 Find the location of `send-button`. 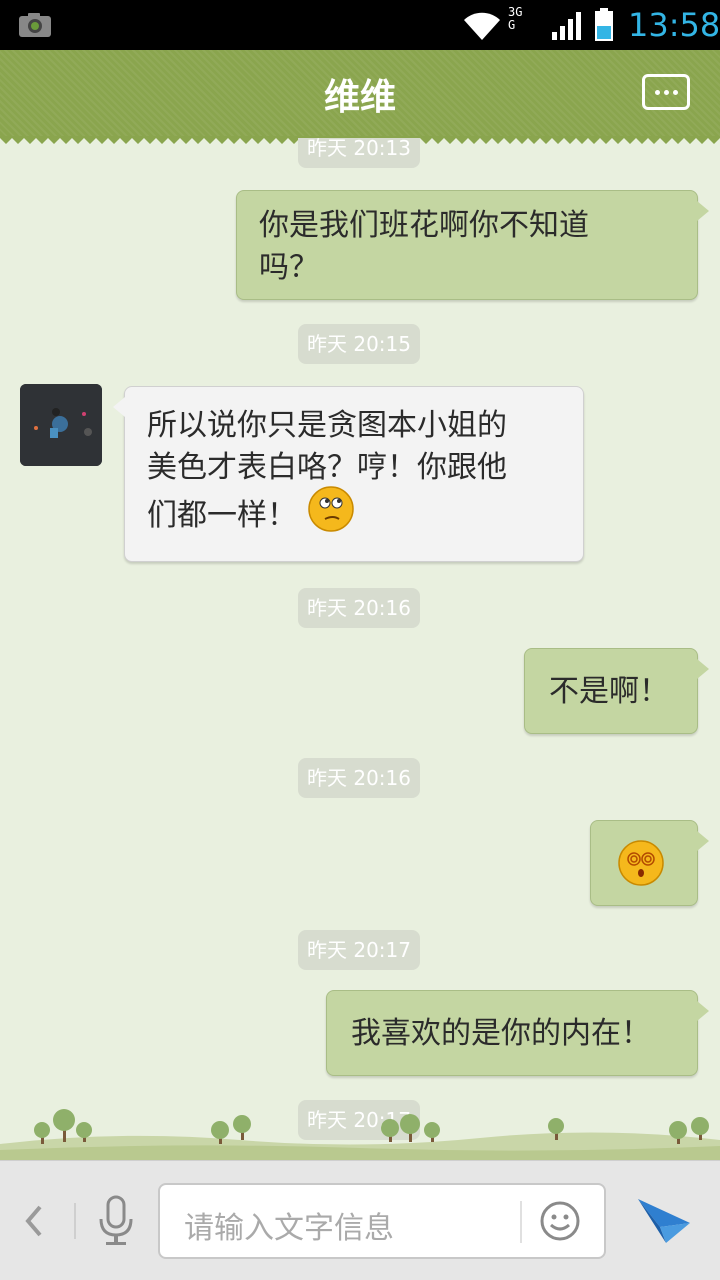

send-button is located at coordinates (664, 1221).